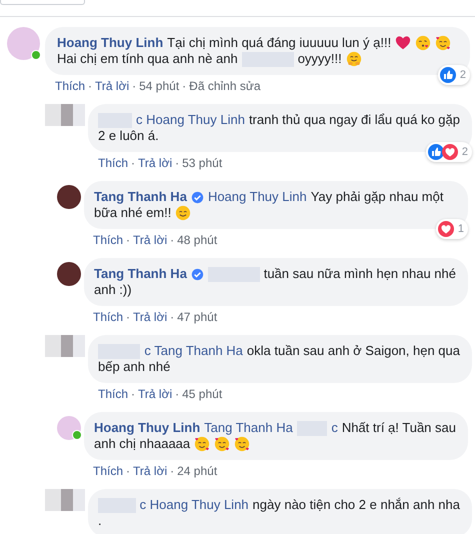 The width and height of the screenshot is (475, 534). I want to click on smile-face-emoji-icon, so click(183, 213).